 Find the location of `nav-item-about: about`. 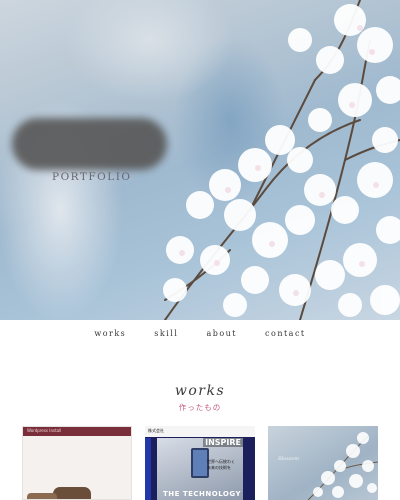

nav-item-about: about is located at coordinates (221, 333).